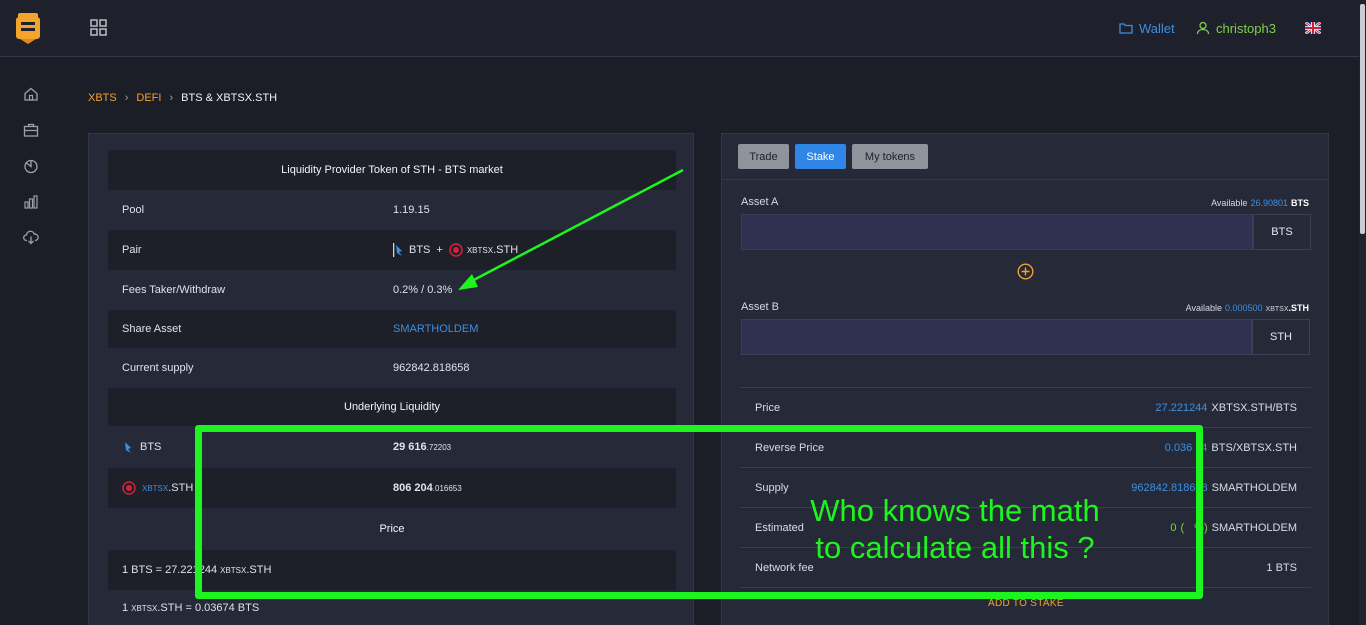 This screenshot has height=625, width=1366. Describe the element at coordinates (1246, 28) in the screenshot. I see `username: christoph3` at that location.